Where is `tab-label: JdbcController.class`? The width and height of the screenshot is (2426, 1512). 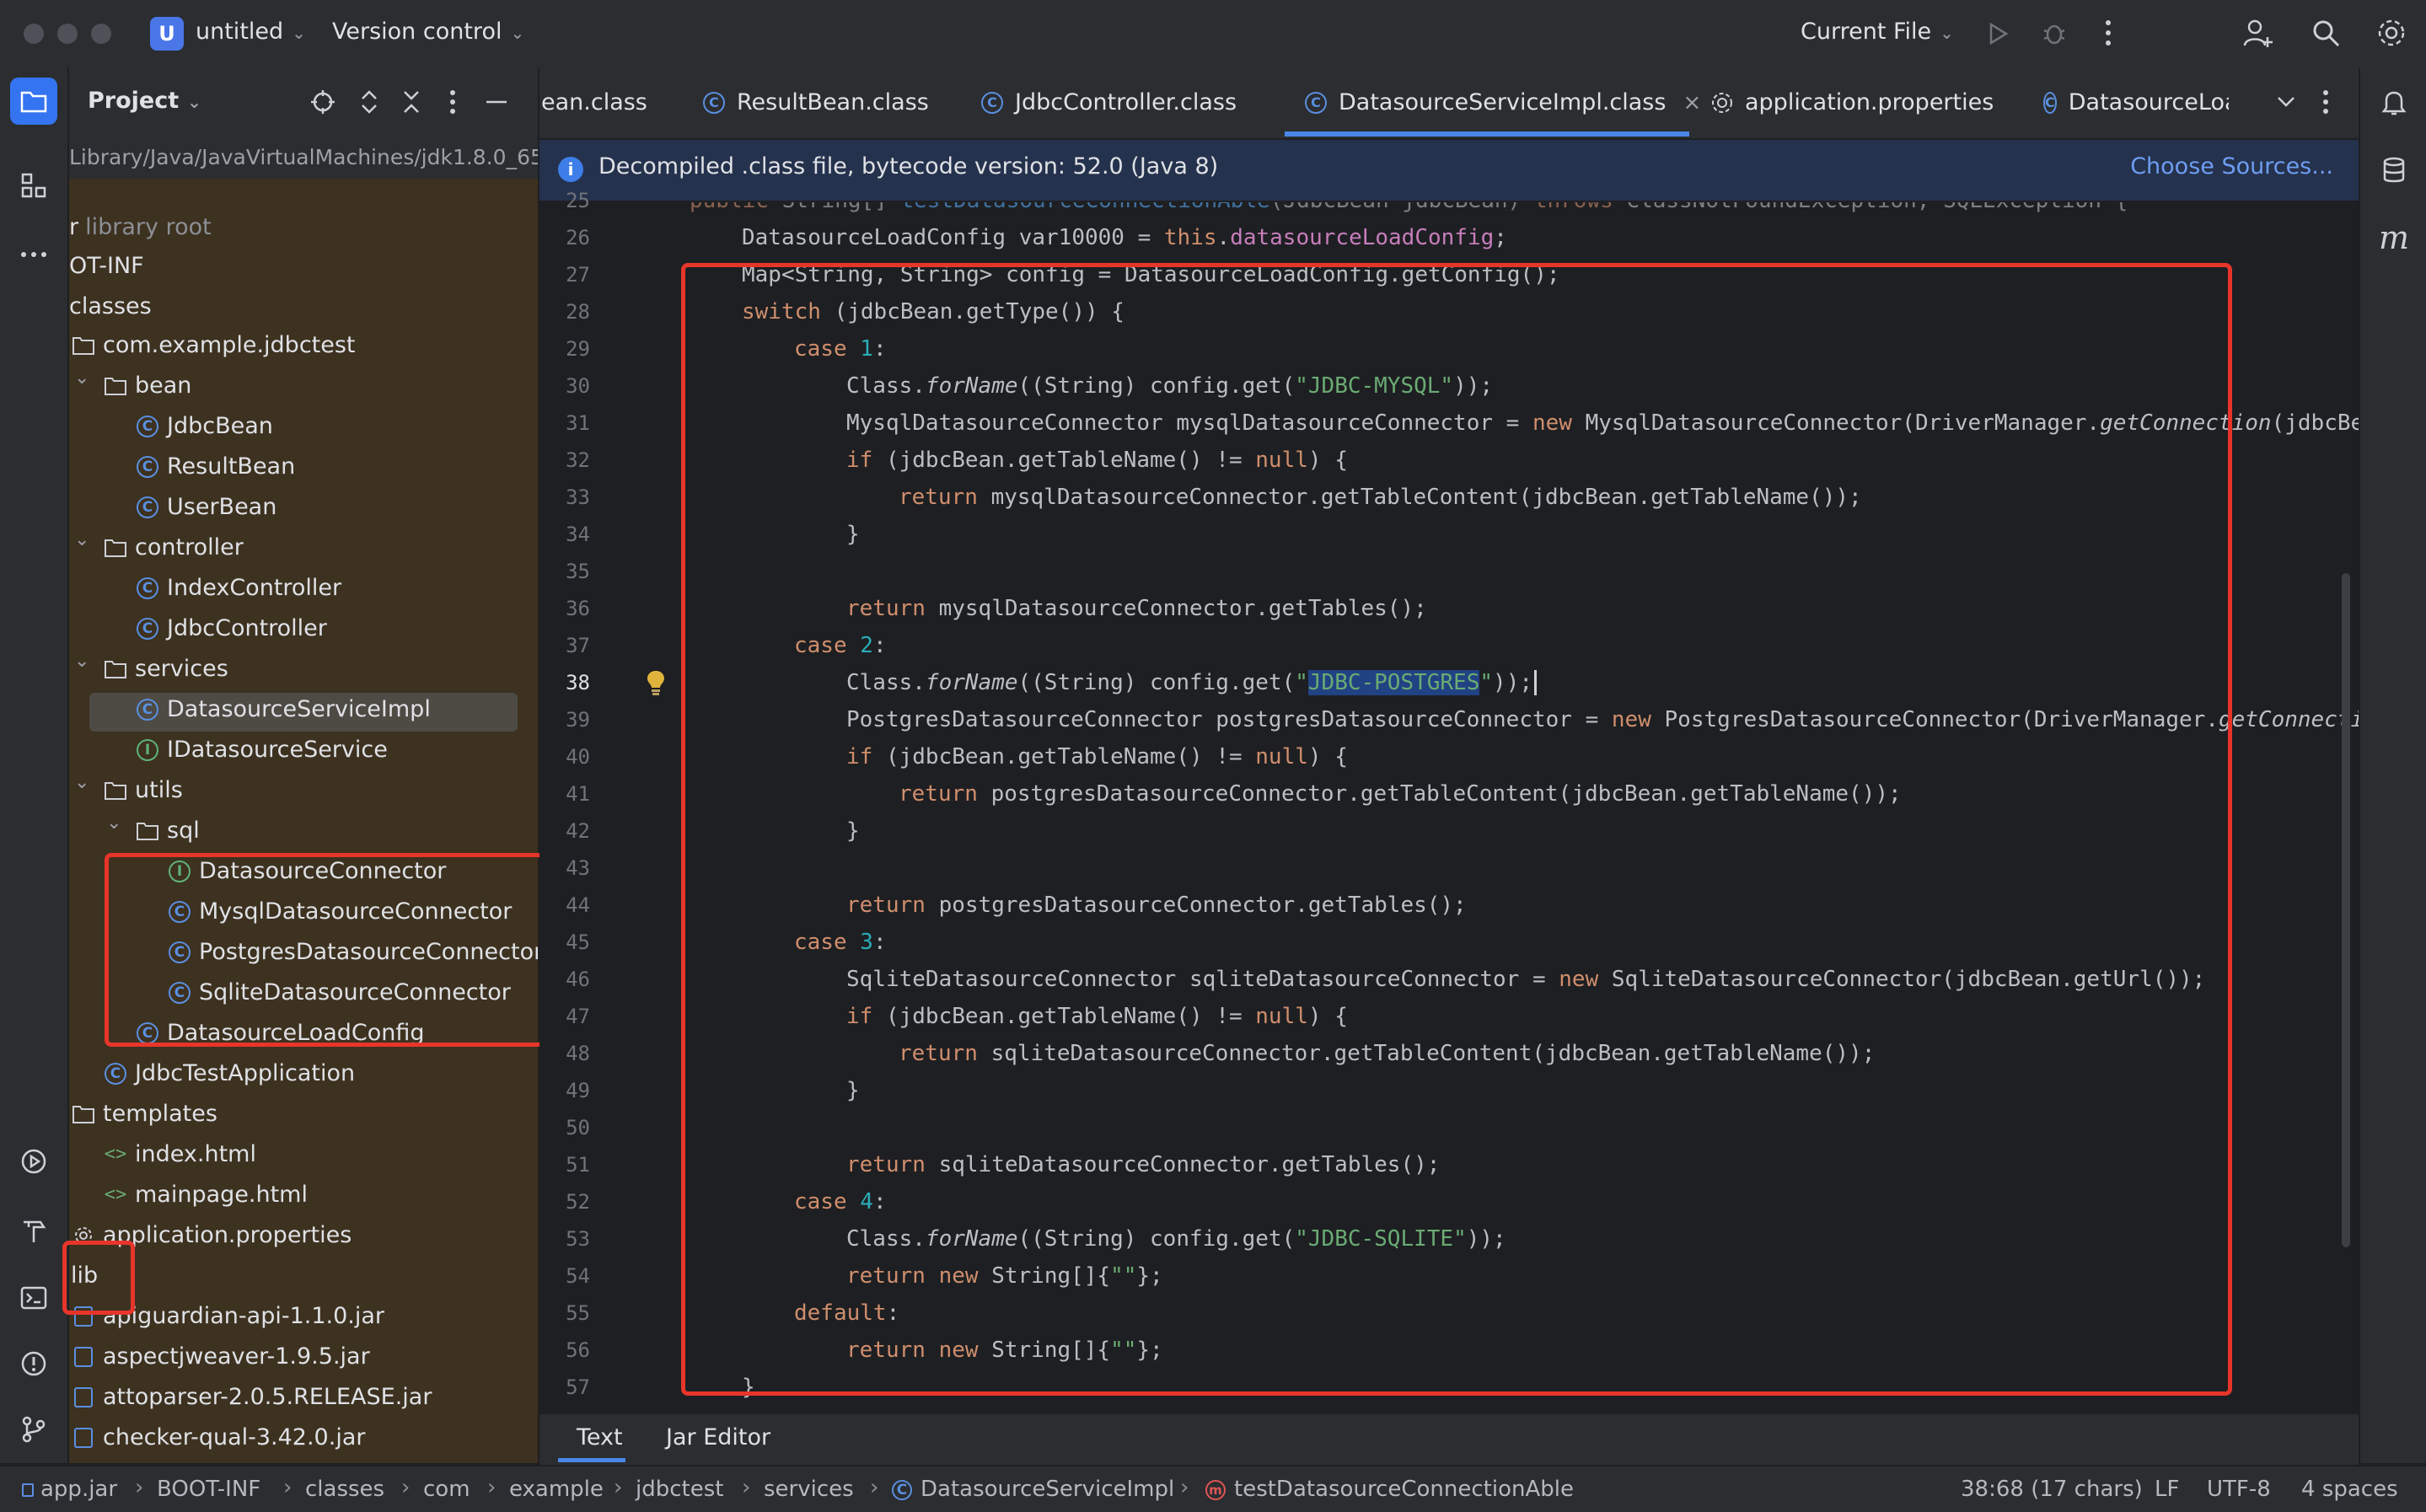 tab-label: JdbcController.class is located at coordinates (1126, 102).